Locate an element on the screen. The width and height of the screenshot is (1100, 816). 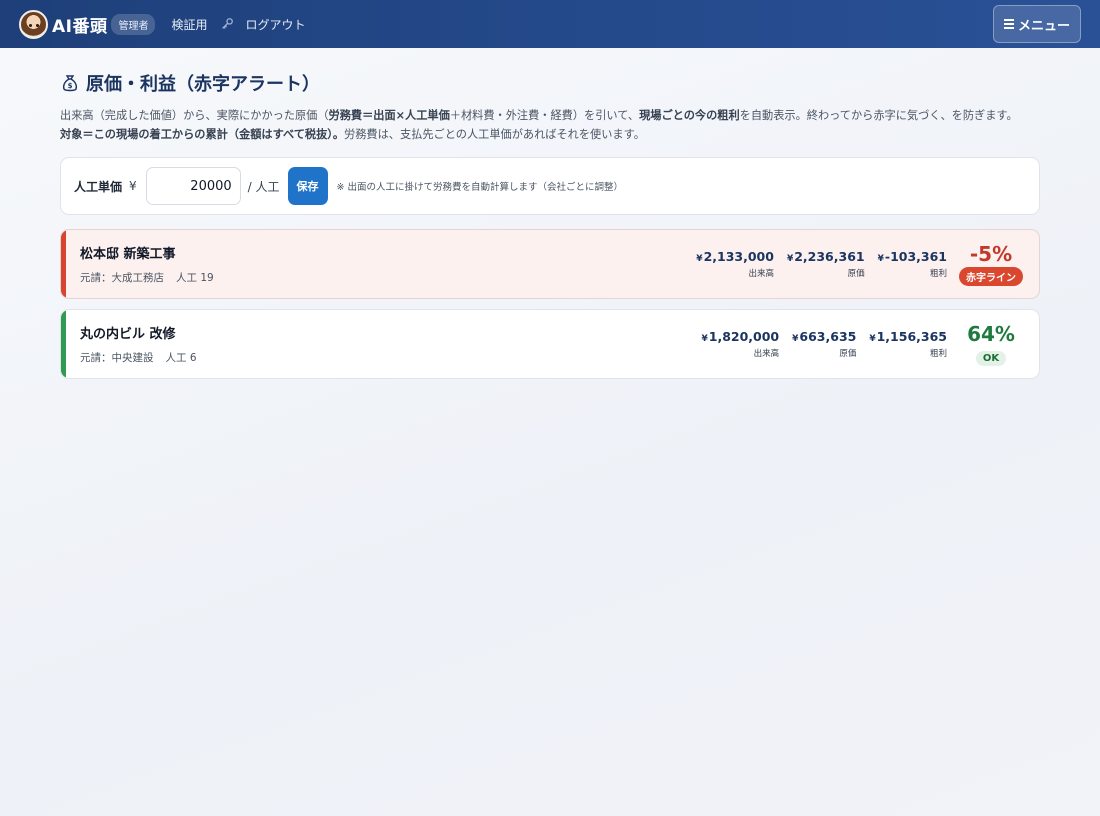
margin-box: 64% OK is located at coordinates (991, 344).